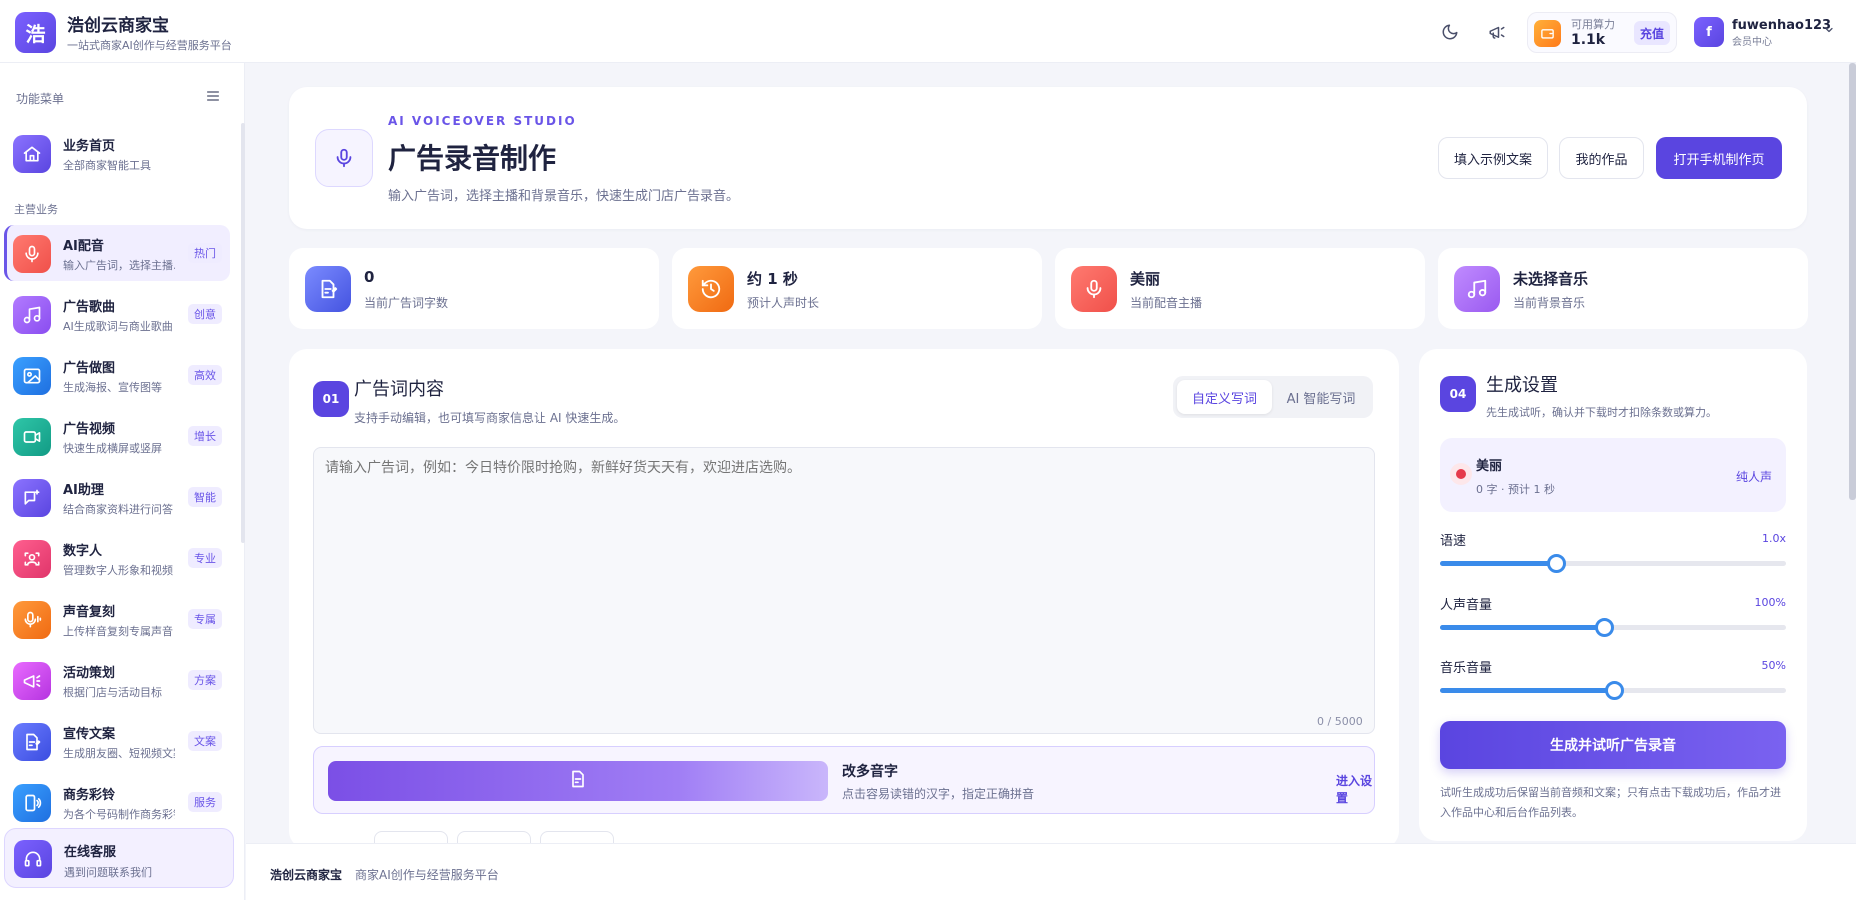 Image resolution: width=1856 pixels, height=900 pixels. I want to click on history-clock-icon, so click(711, 289).